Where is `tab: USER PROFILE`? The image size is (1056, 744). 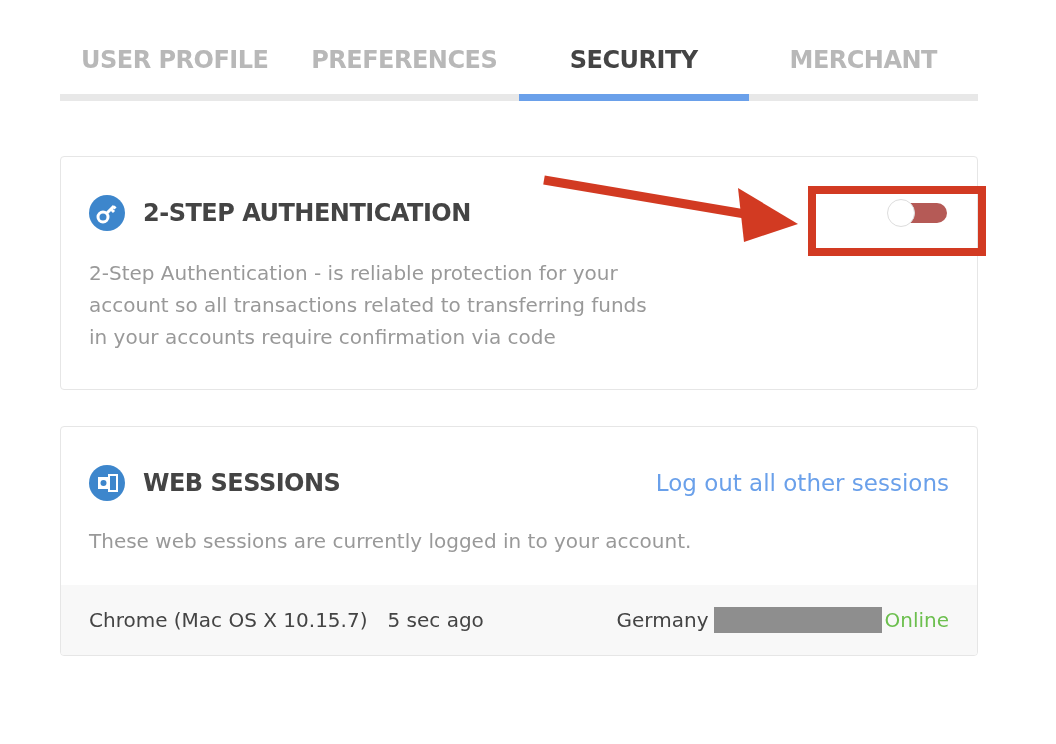 tab: USER PROFILE is located at coordinates (175, 73).